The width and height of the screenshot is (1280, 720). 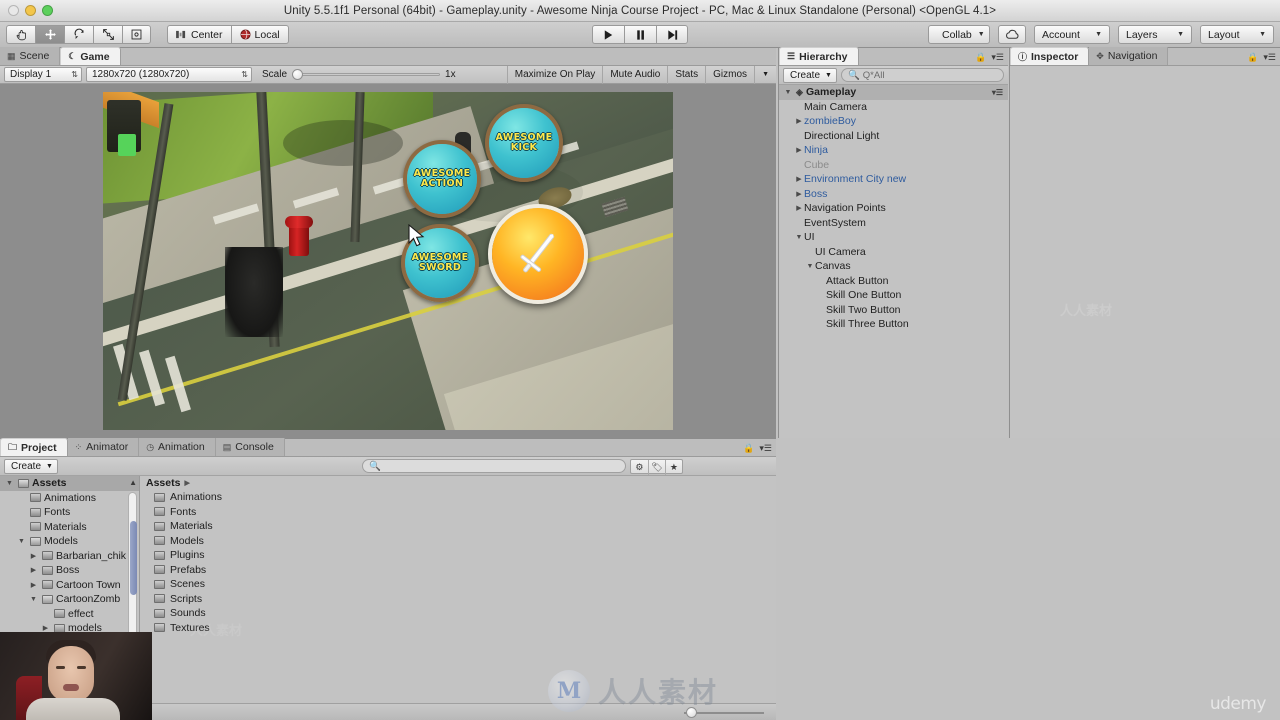 What do you see at coordinates (458, 628) in the screenshot?
I see `project-file-row: Textures` at bounding box center [458, 628].